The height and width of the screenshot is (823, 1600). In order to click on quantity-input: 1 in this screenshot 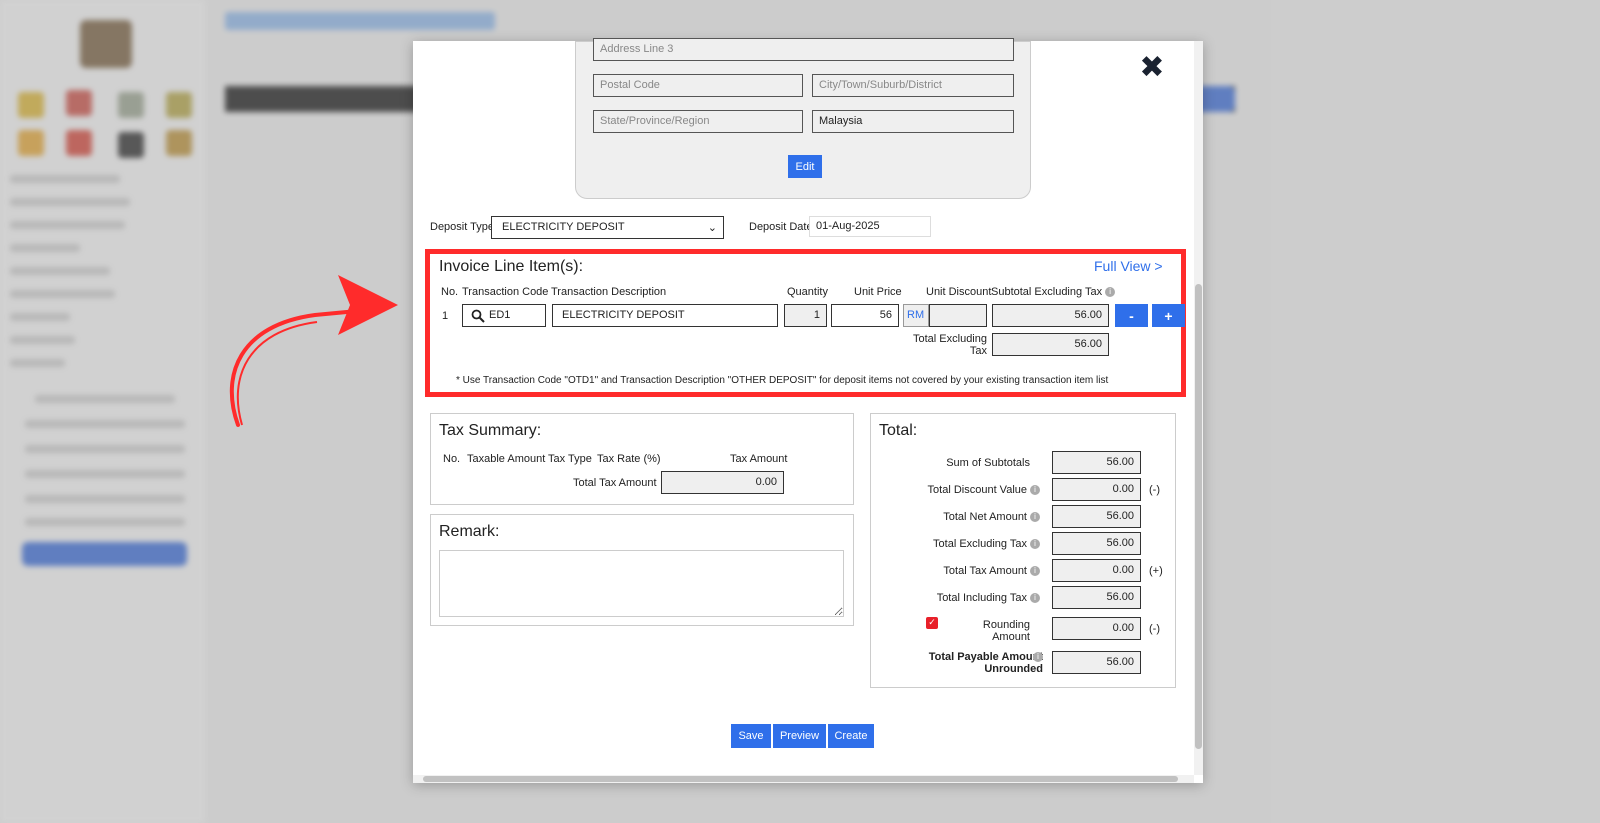, I will do `click(805, 315)`.